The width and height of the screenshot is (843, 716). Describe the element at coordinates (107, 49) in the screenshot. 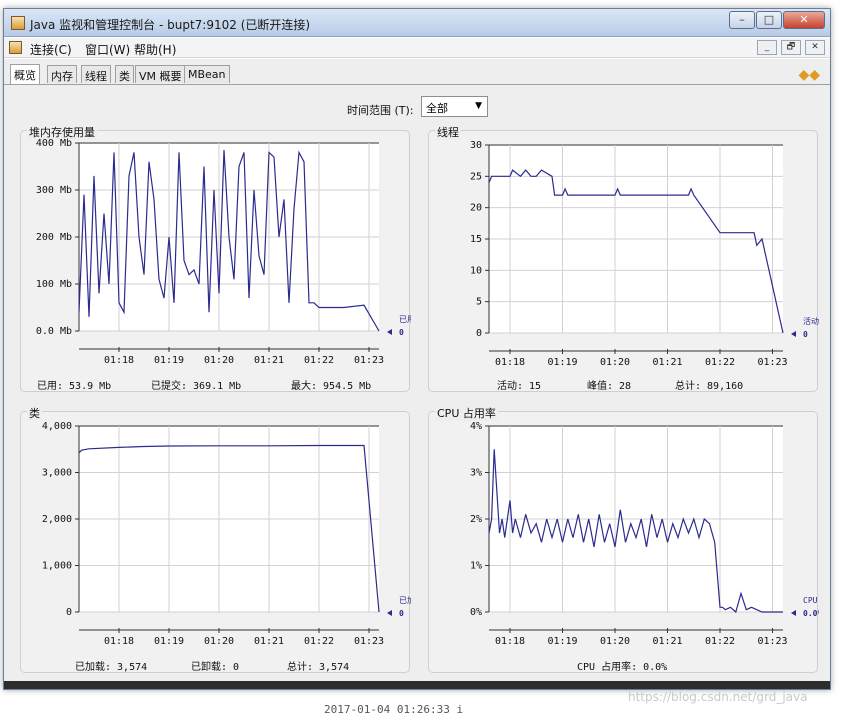

I see `menu-window: 窗口(W)` at that location.